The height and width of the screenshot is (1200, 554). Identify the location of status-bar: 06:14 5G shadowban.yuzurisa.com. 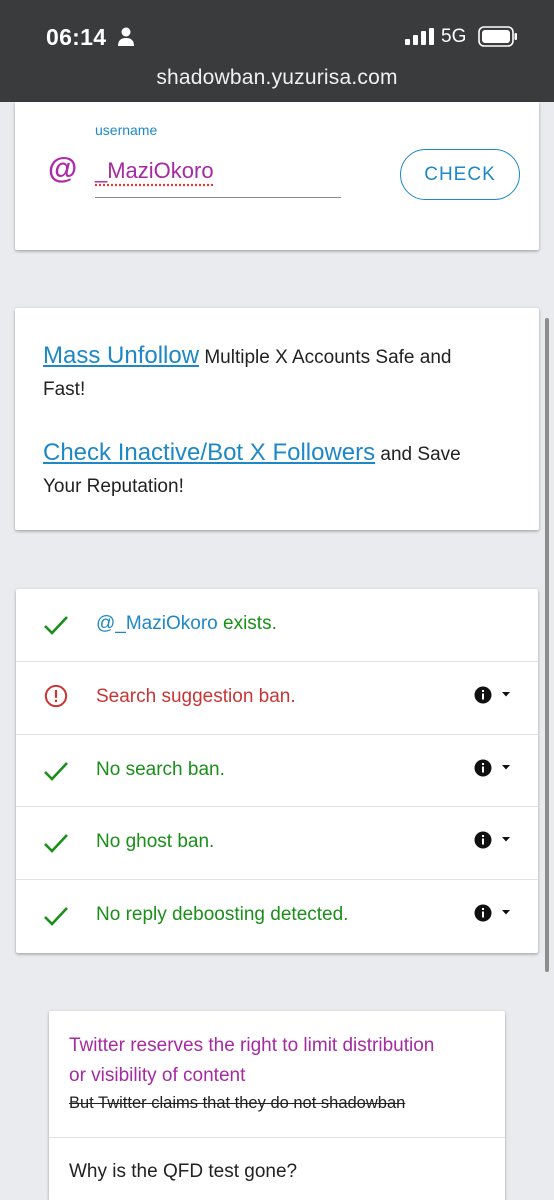
(277, 51).